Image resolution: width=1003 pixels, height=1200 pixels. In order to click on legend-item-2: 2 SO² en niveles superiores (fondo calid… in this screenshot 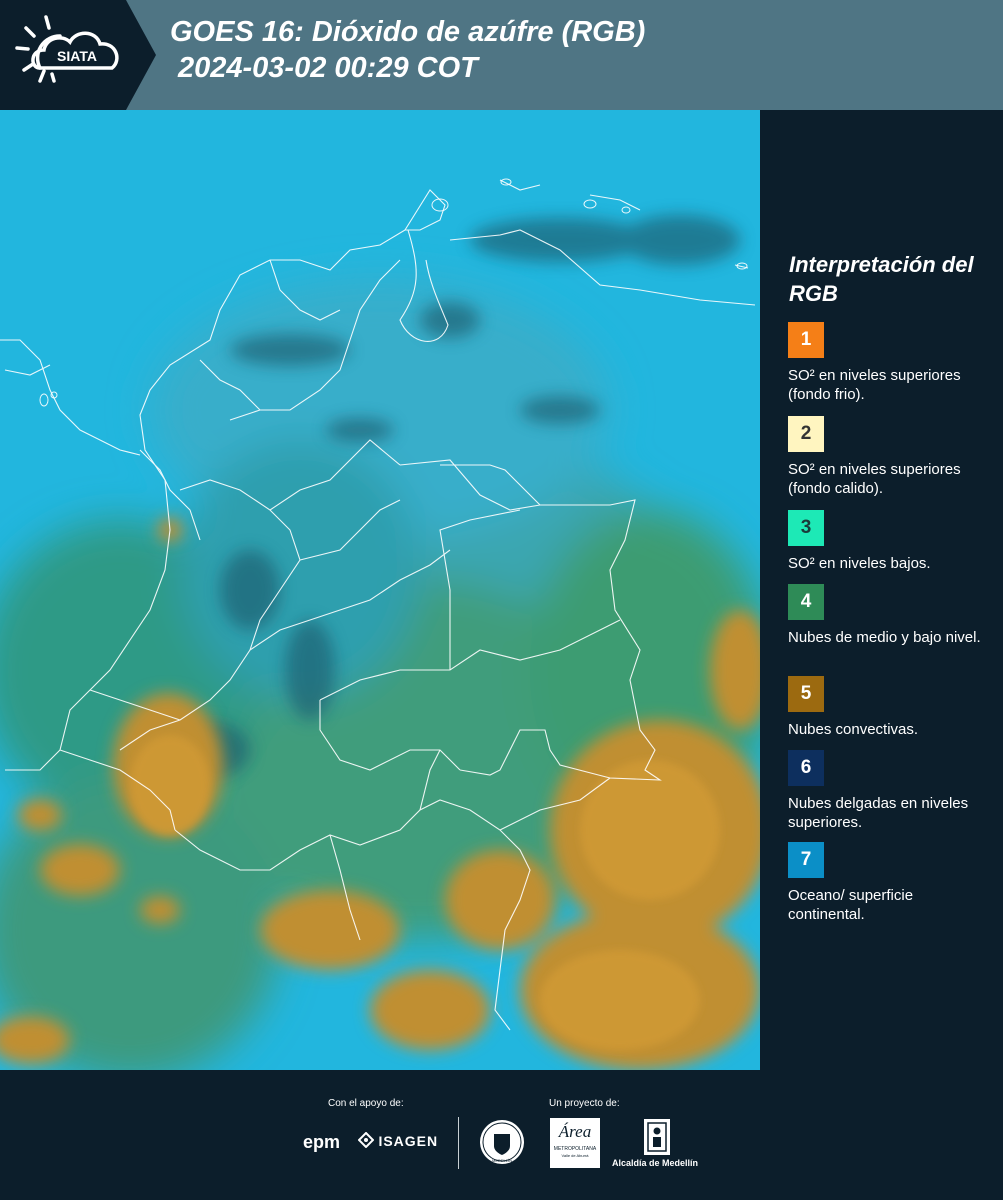, I will do `click(888, 456)`.